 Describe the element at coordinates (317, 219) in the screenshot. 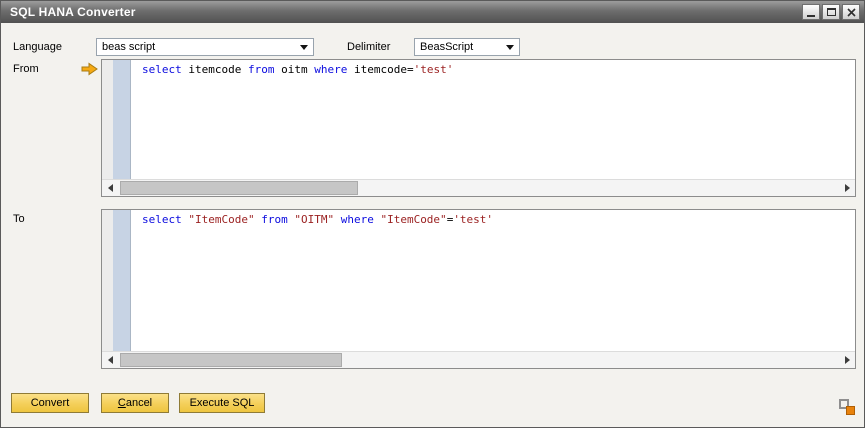

I see `code-token: "OITM"` at that location.